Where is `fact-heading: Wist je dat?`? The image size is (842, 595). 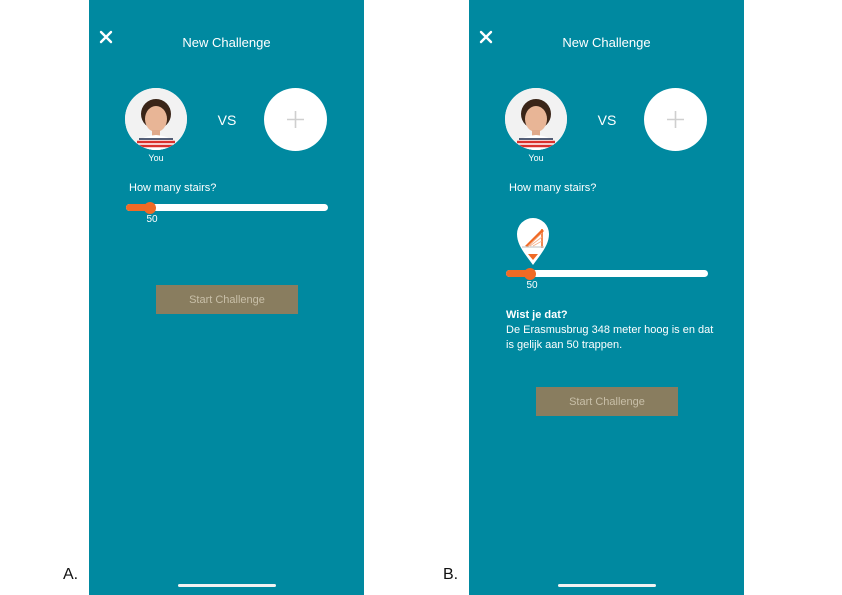
fact-heading: Wist je dat? is located at coordinates (537, 315).